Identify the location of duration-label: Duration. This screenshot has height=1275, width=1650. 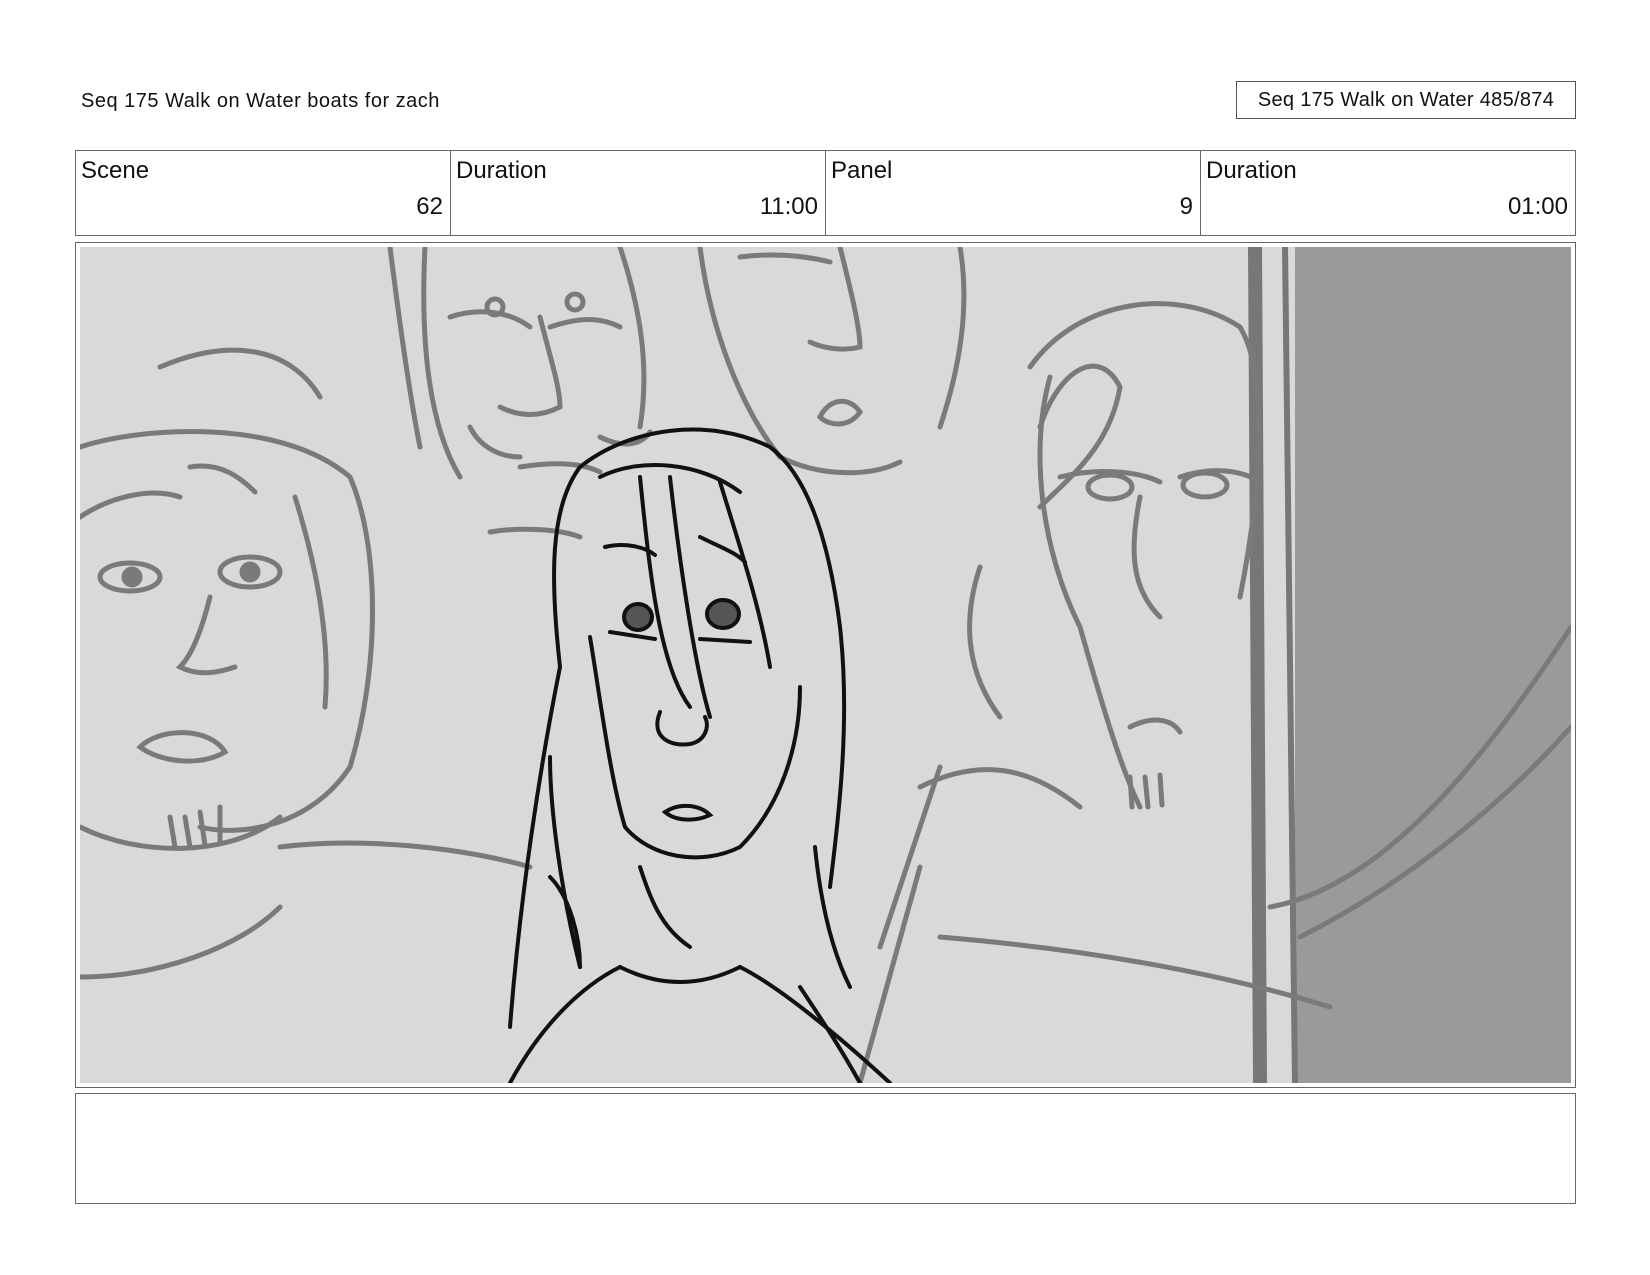
(501, 170).